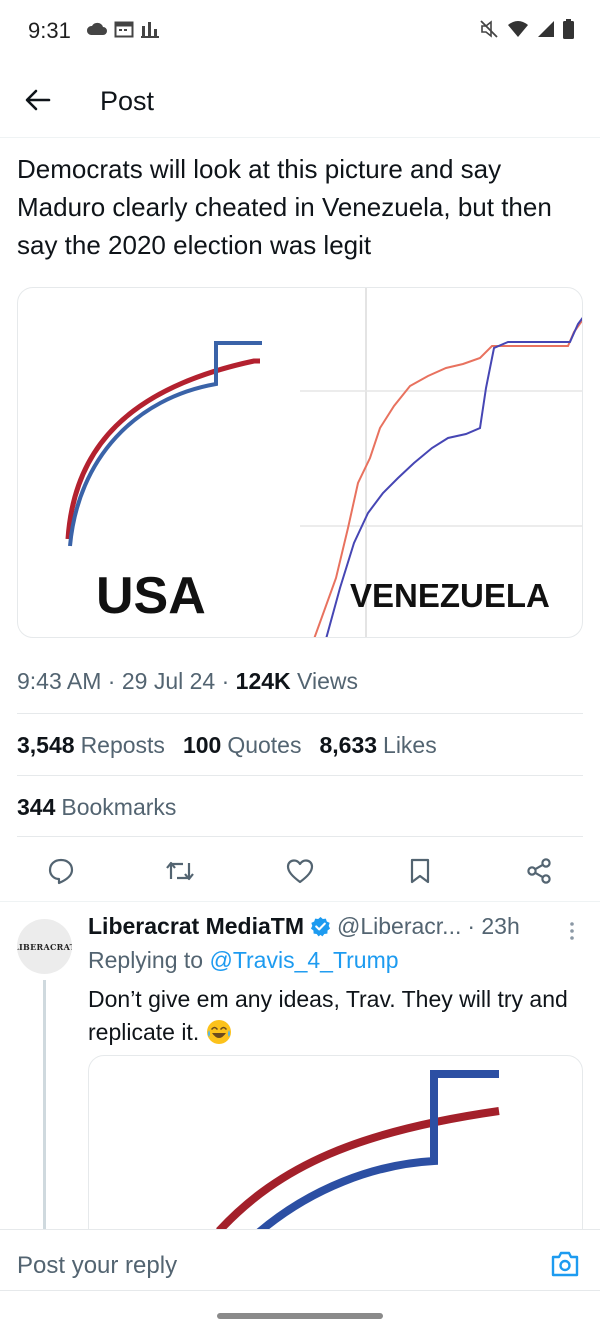  I want to click on reposts-stat: 3,548 Reposts, so click(91, 745).